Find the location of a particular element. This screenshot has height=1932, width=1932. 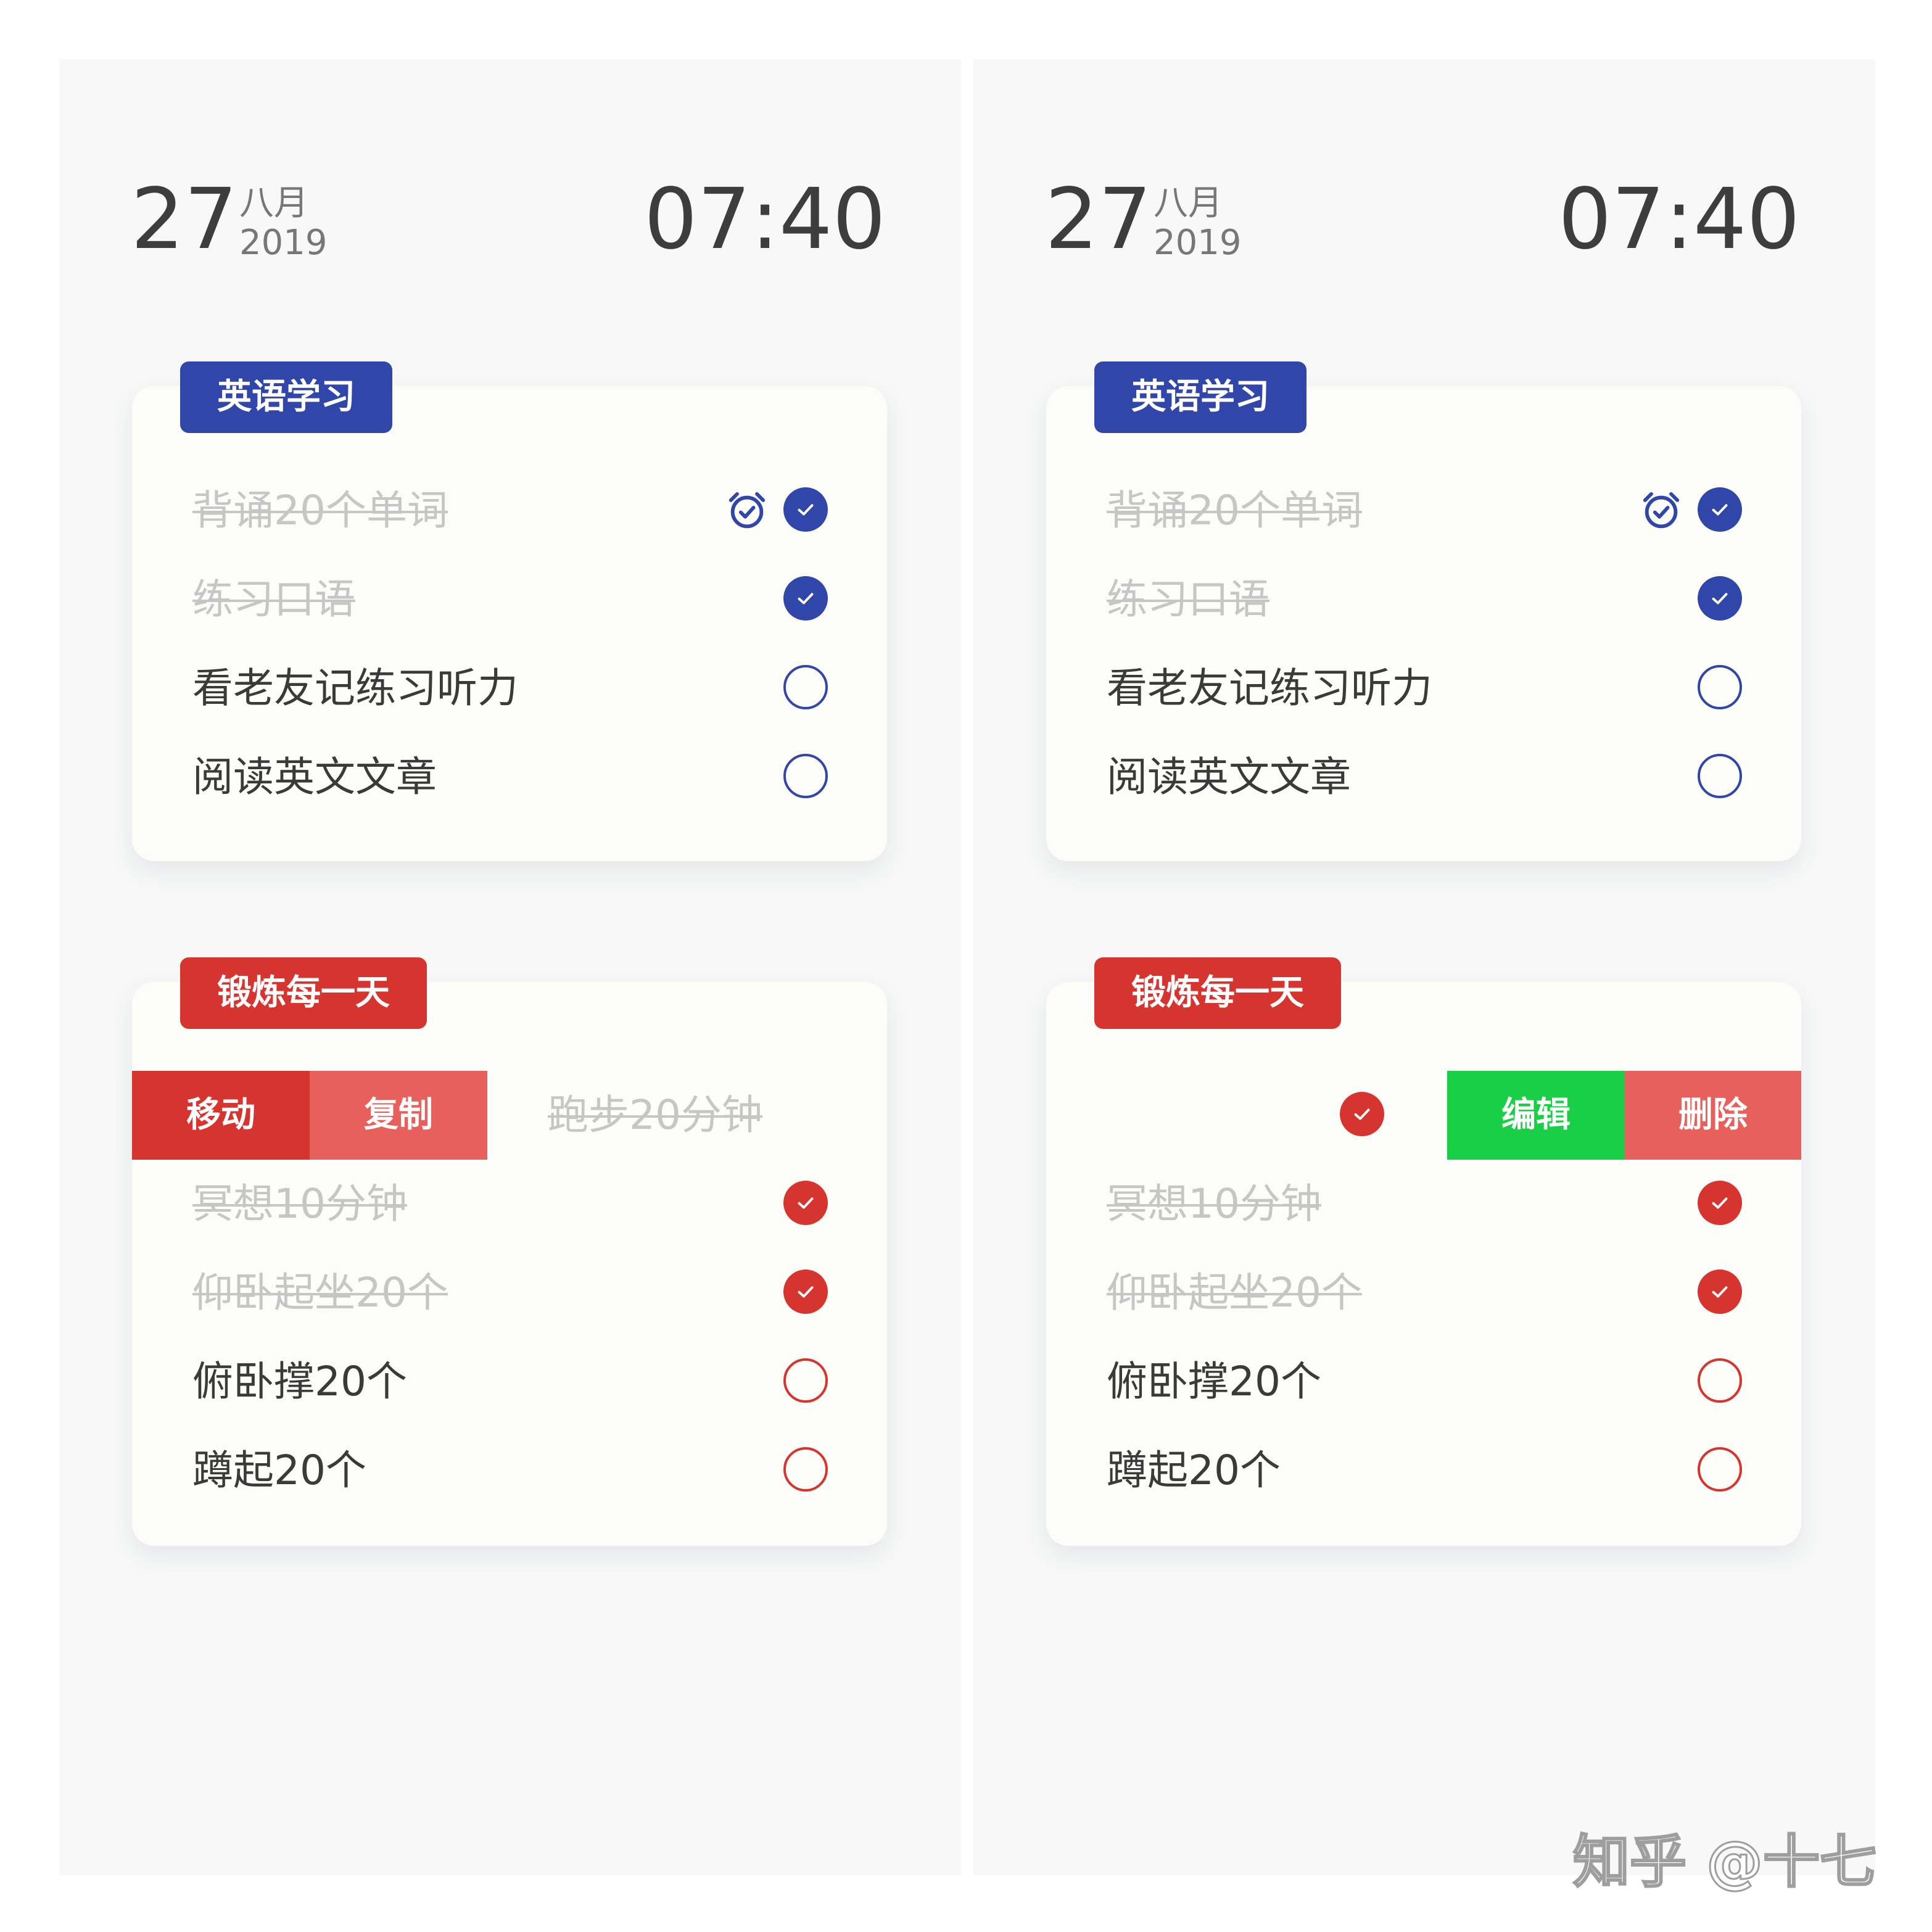

task-card-exercise: 移动 复制 跑步20分钟 冥想10分钟 仰卧起坐20个 俯卧撑20个 蹲起20个 is located at coordinates (509, 1264).